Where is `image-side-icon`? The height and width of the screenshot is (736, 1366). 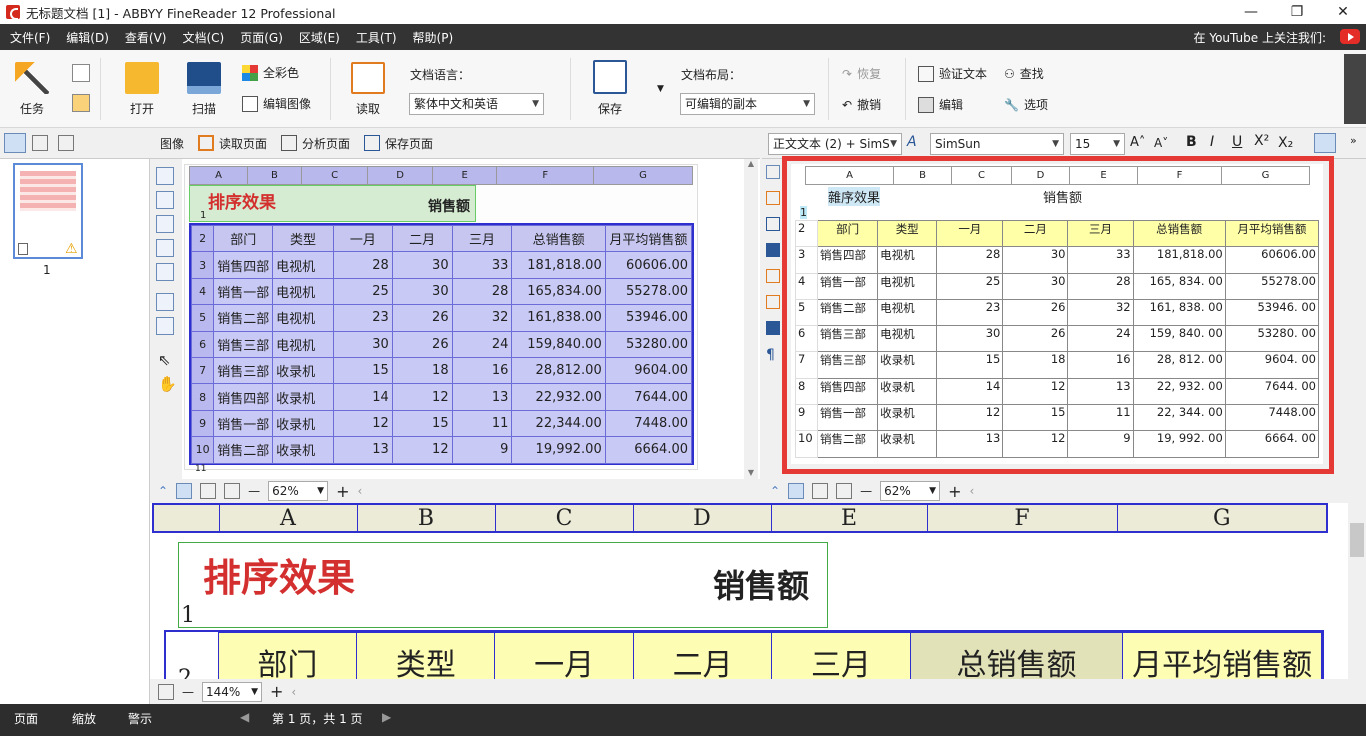
image-side-icon is located at coordinates (773, 302).